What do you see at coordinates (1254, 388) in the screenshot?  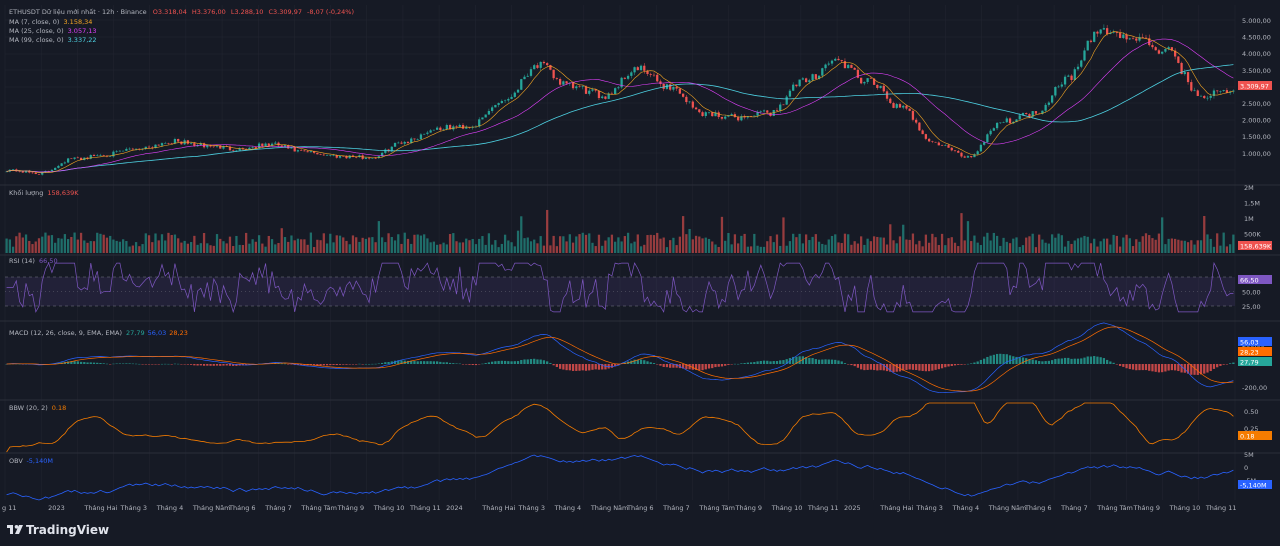 I see `macd-tick: -200,00` at bounding box center [1254, 388].